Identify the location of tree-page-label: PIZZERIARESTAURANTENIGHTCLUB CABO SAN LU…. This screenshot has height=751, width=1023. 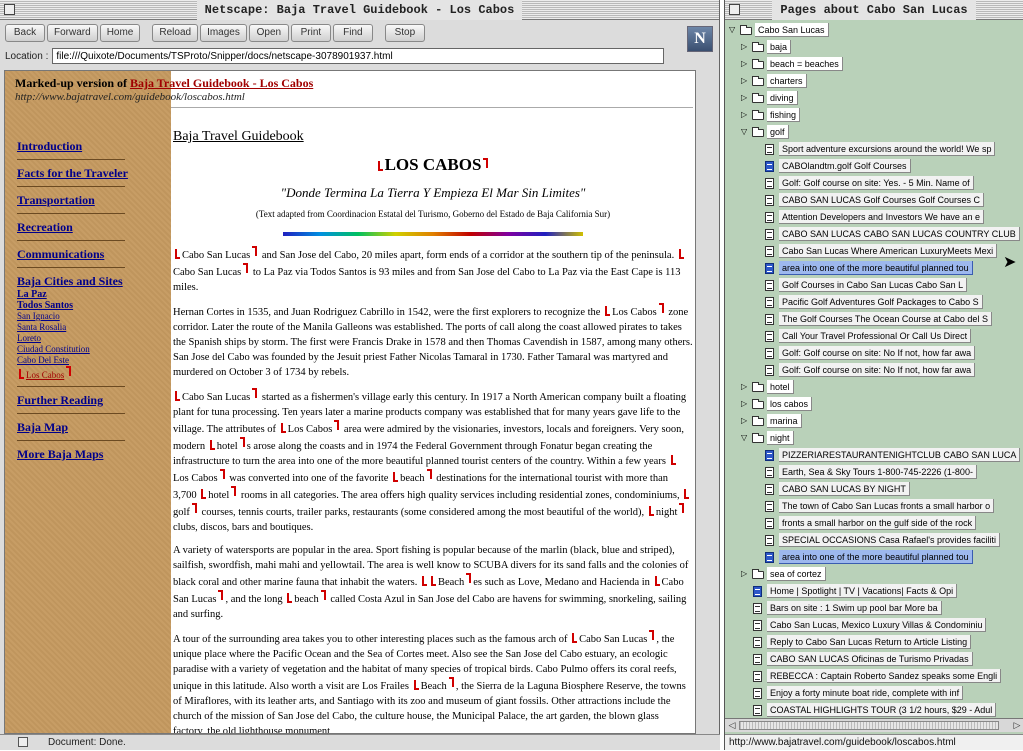
(900, 455).